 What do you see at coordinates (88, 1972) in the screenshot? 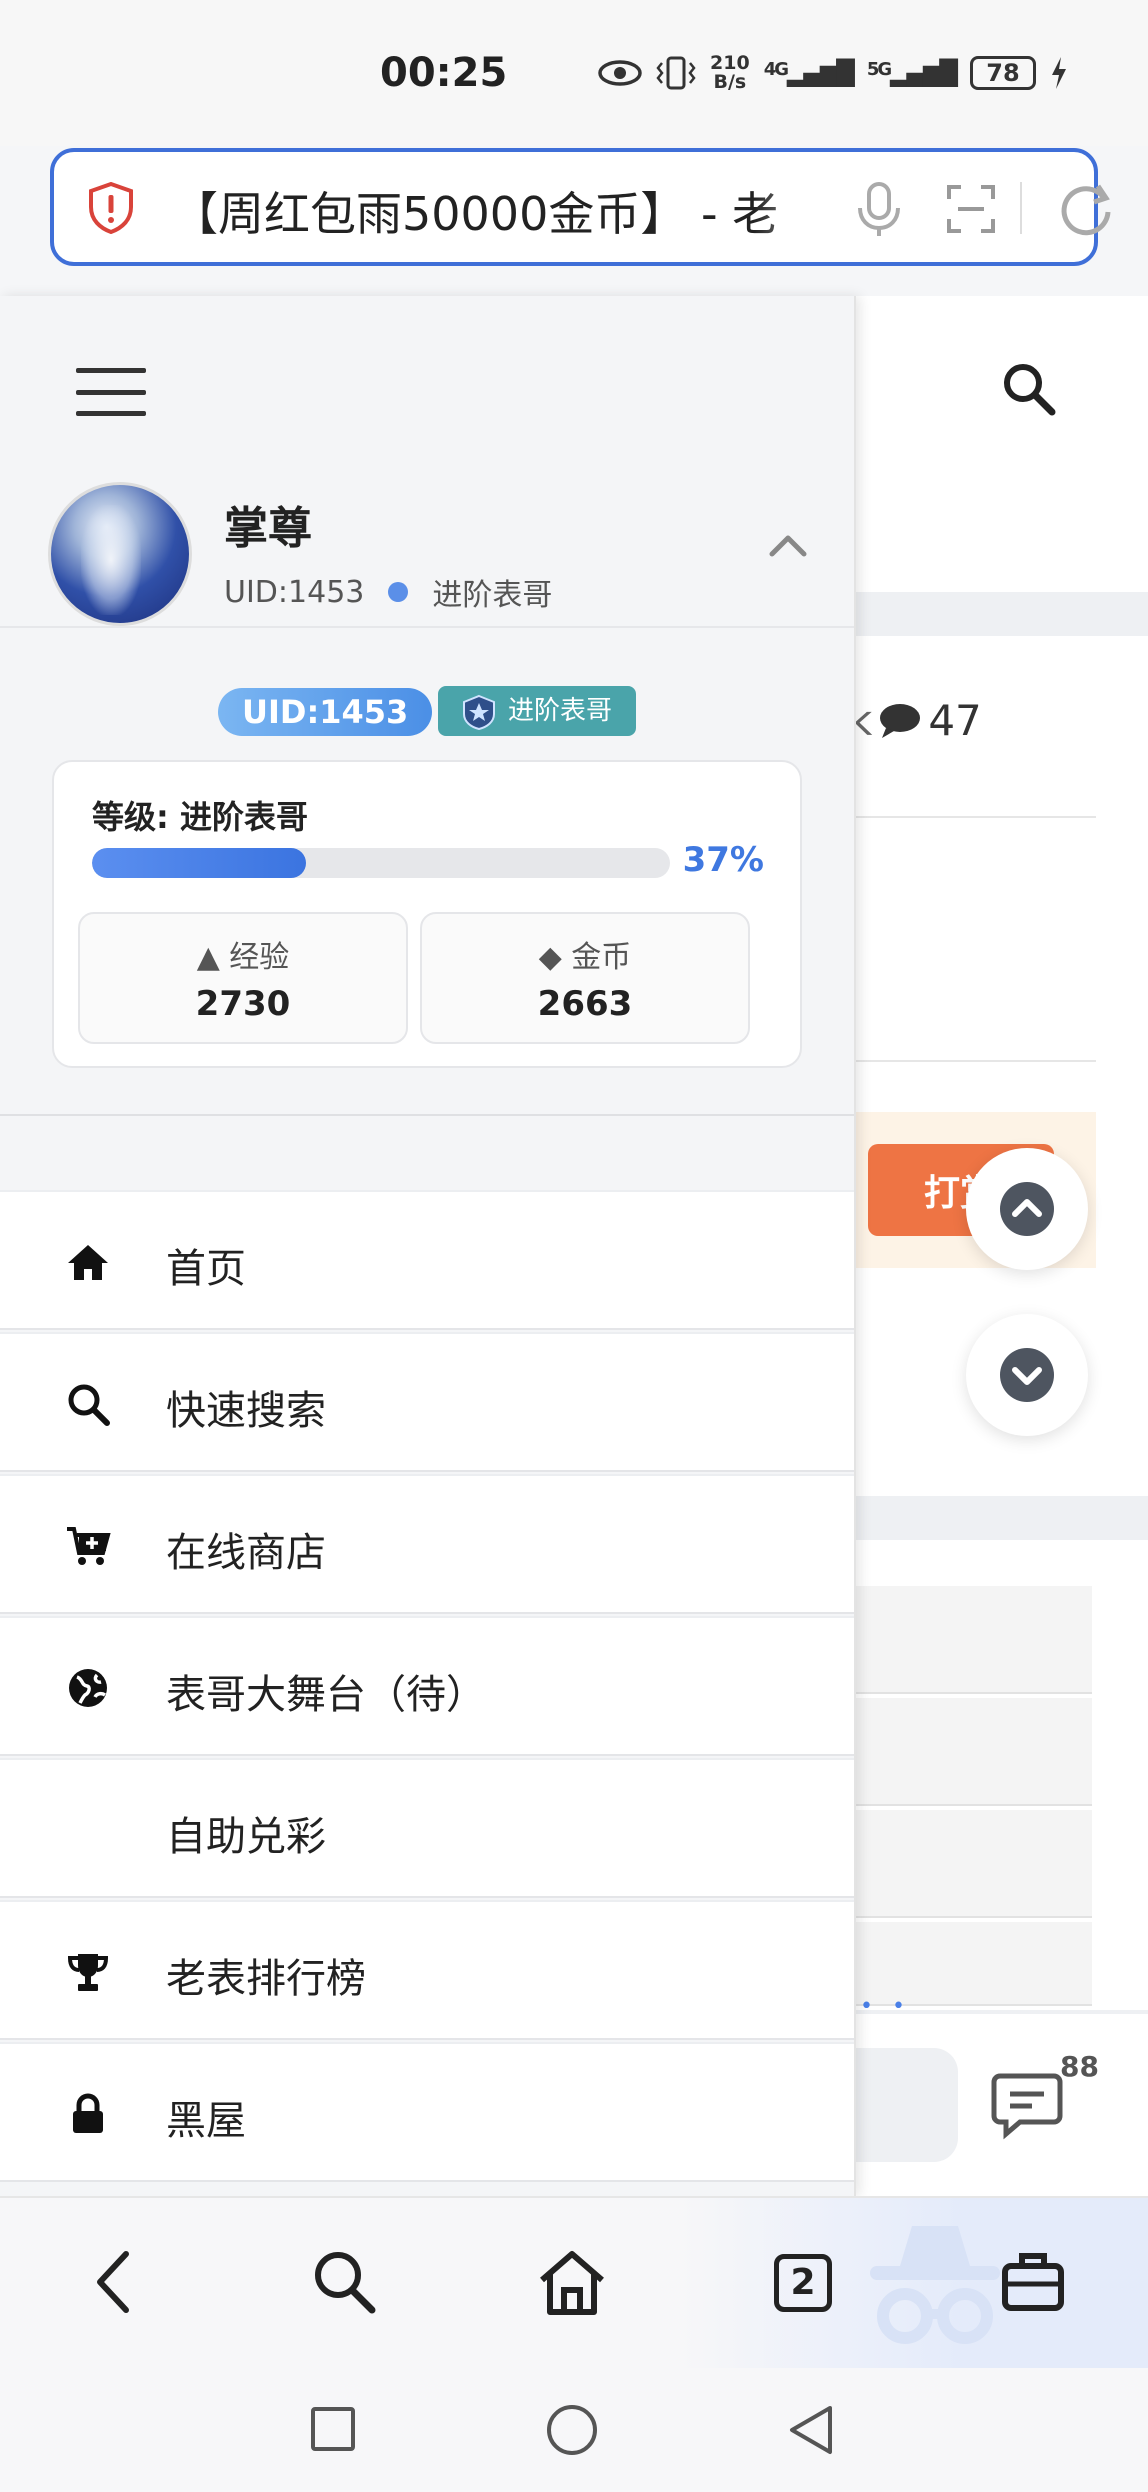
I see `trophy-icon` at bounding box center [88, 1972].